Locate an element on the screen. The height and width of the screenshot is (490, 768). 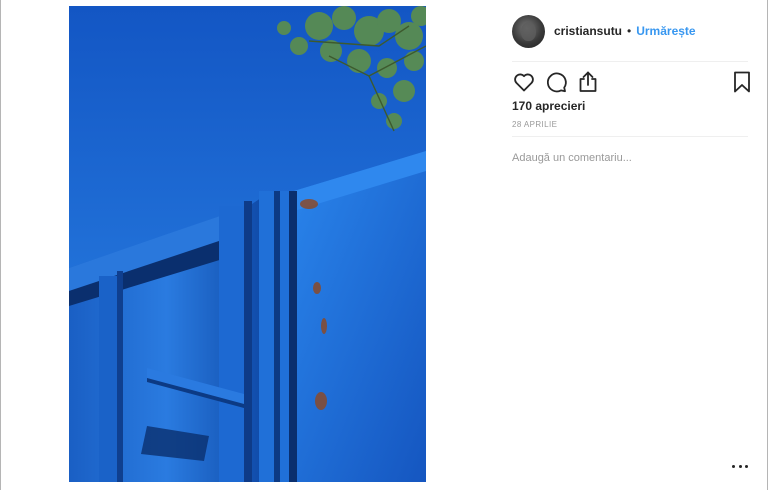
more-options-icon is located at coordinates (740, 466).